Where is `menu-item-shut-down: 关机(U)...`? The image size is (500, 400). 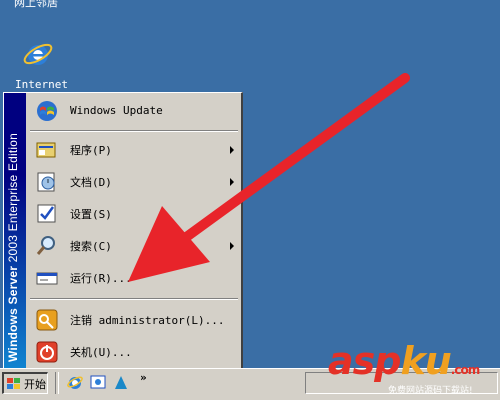
menu-item-shut-down: 关机(U)... is located at coordinates (134, 352).